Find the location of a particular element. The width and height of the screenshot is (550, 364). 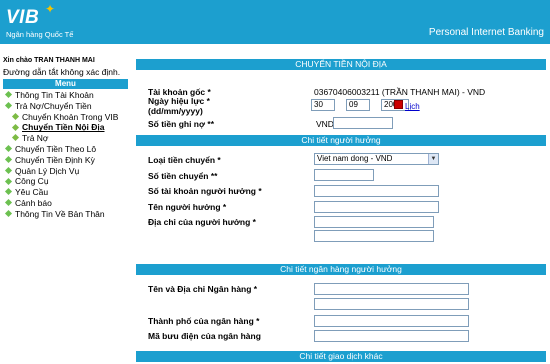

bank-postal-input is located at coordinates (391, 336).